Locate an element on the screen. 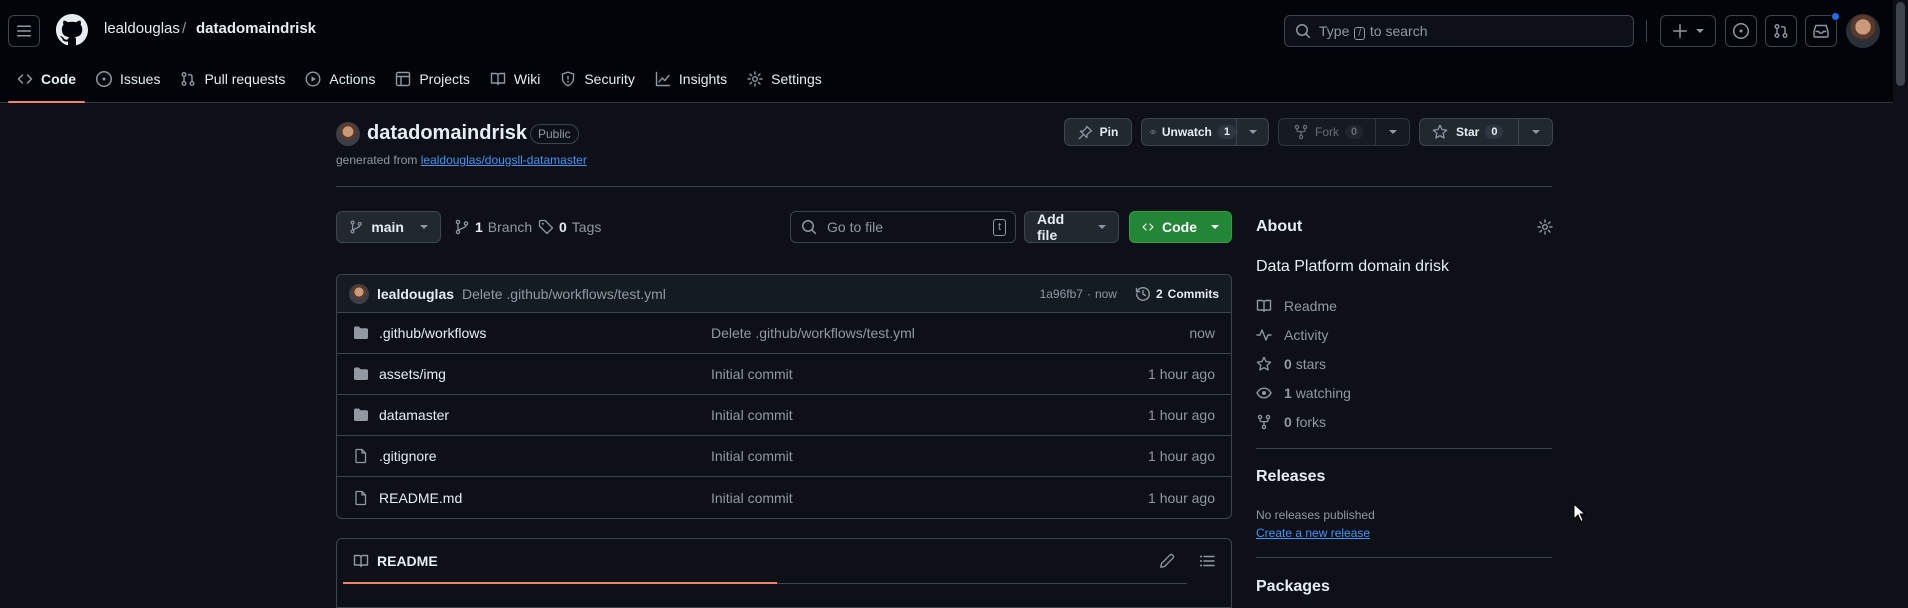  about-readme-link: Readme is located at coordinates (1296, 306).